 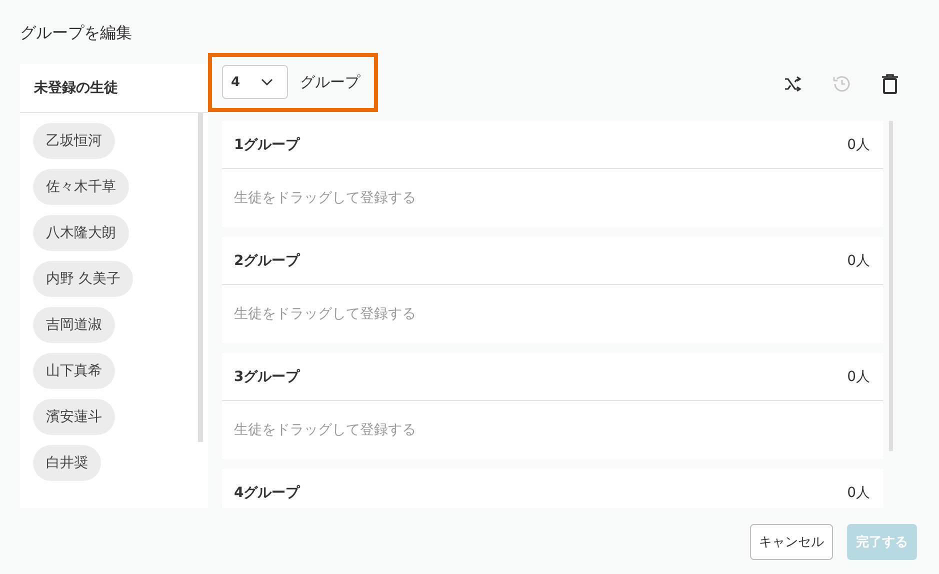 I want to click on cancel-button: キャンセル, so click(x=791, y=542).